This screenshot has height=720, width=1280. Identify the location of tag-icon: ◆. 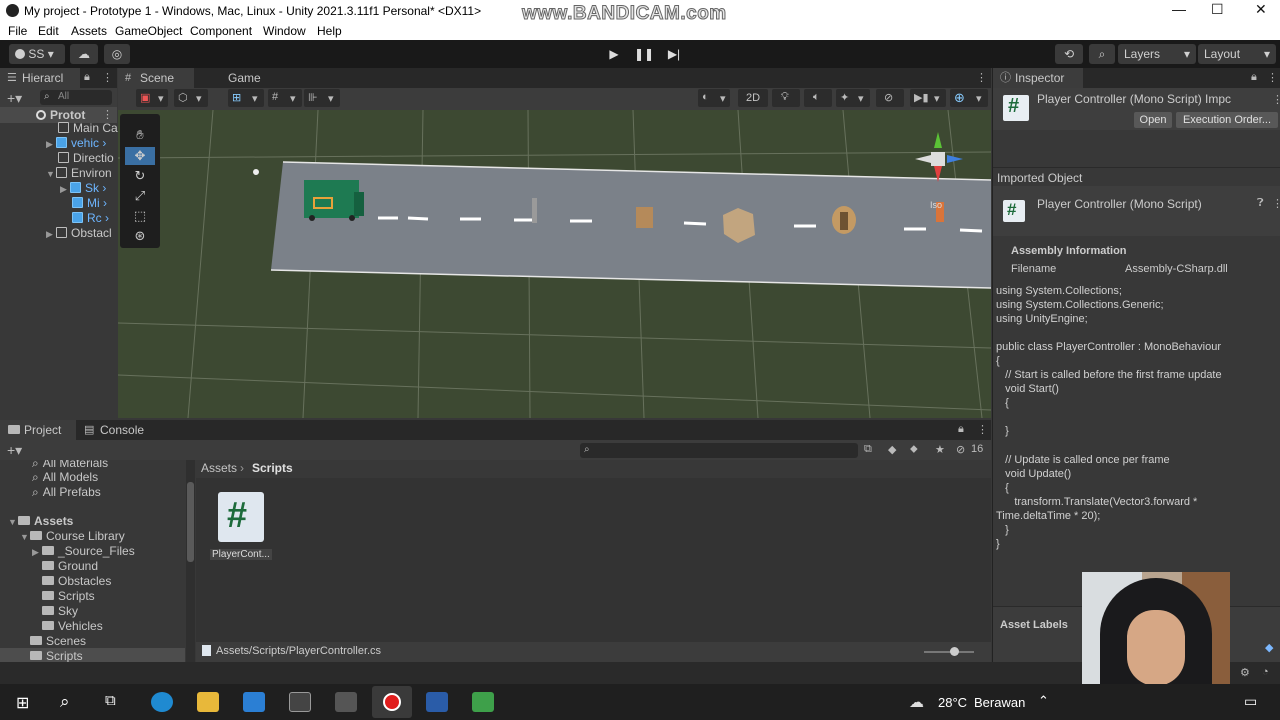
(1269, 647).